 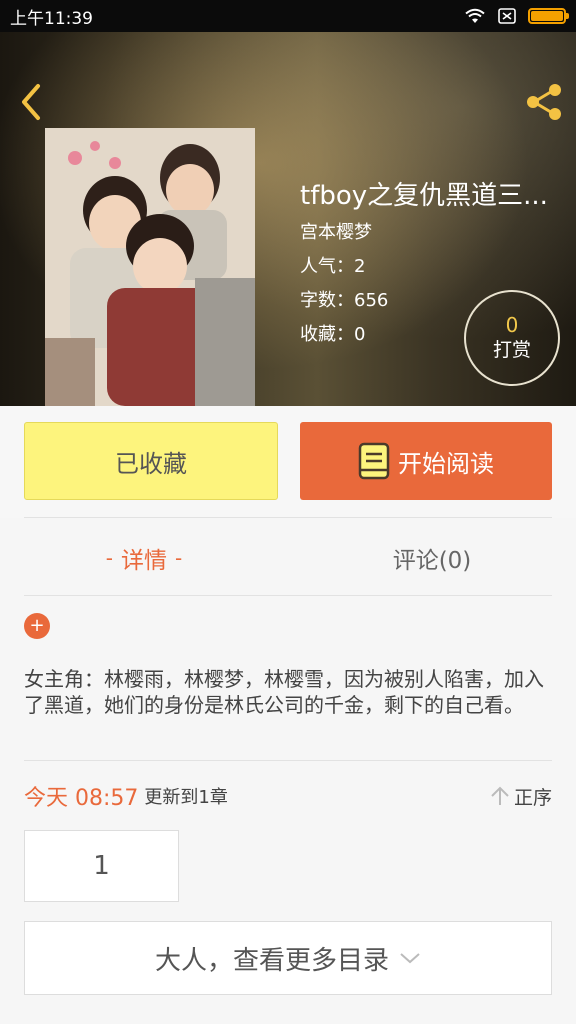 What do you see at coordinates (512, 338) in the screenshot?
I see `tip-button: 0 打赏` at bounding box center [512, 338].